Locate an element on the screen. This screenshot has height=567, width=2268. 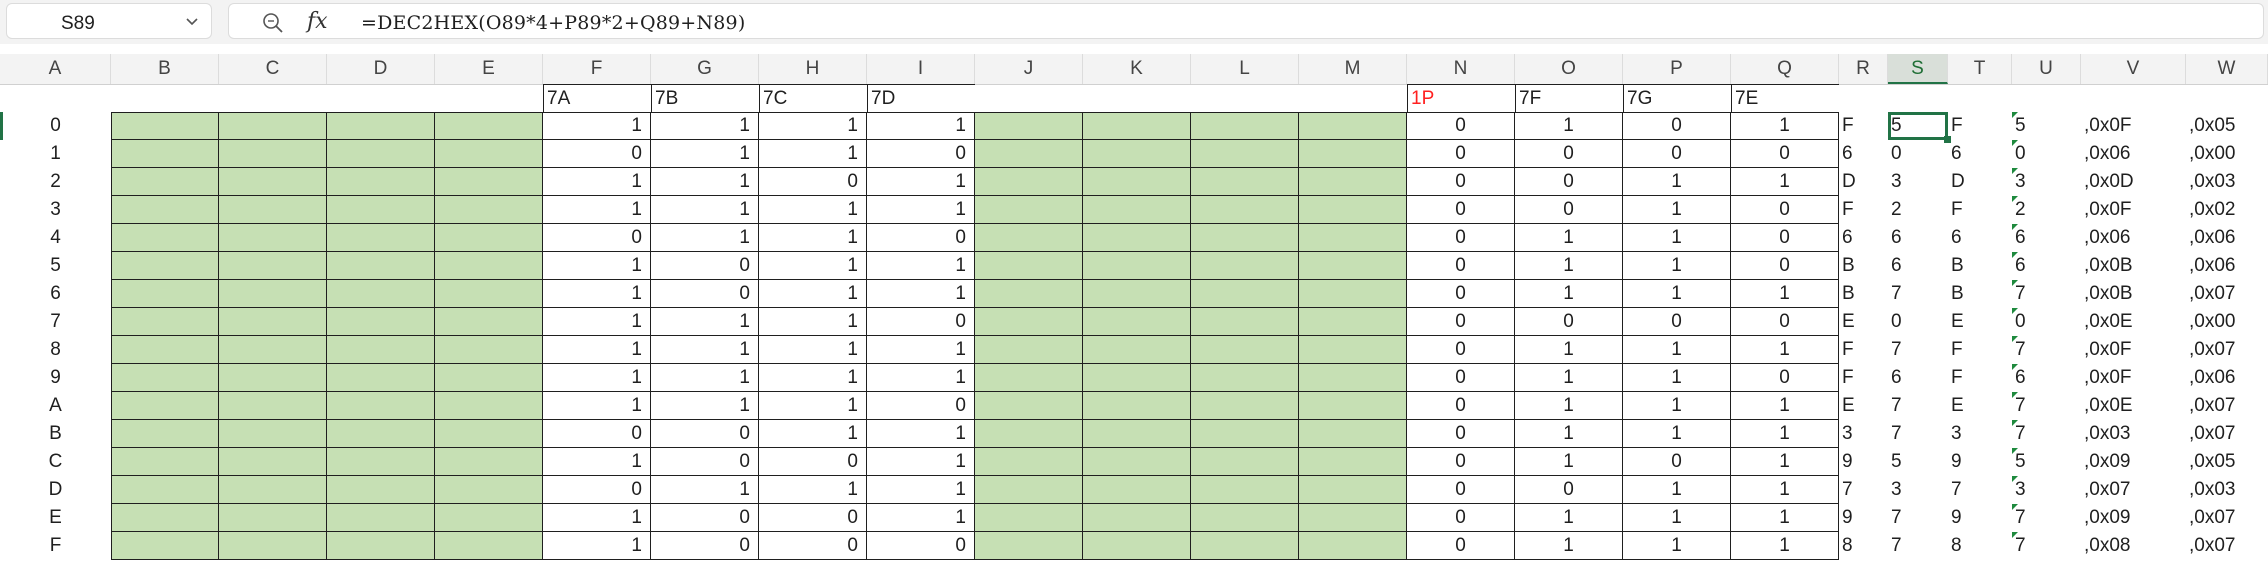
data-cell-w: ,0x03 is located at coordinates (2227, 182).